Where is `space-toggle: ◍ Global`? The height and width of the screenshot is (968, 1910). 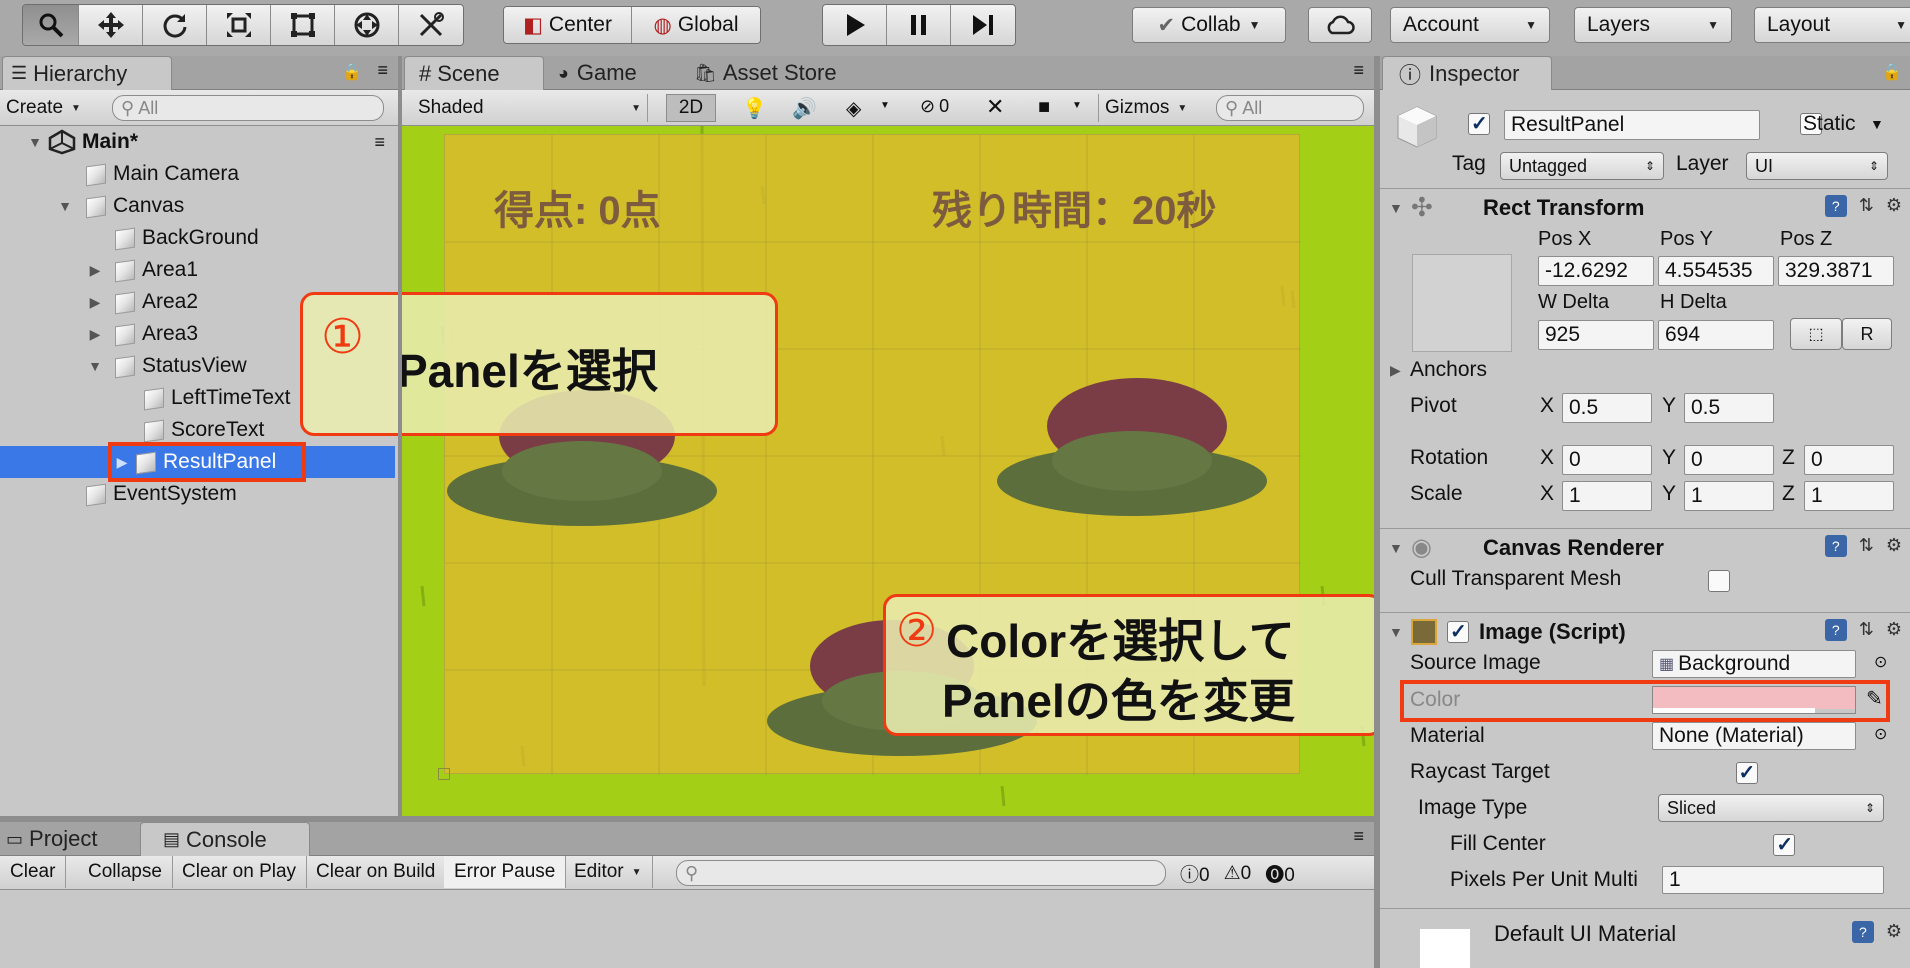
space-toggle: ◍ Global is located at coordinates (696, 25).